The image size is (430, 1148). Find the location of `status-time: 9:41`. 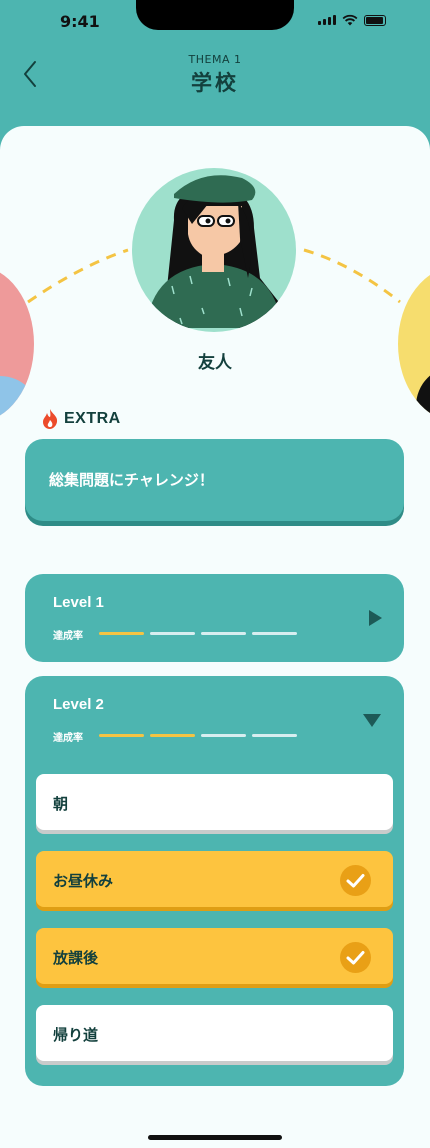

status-time: 9:41 is located at coordinates (80, 21).